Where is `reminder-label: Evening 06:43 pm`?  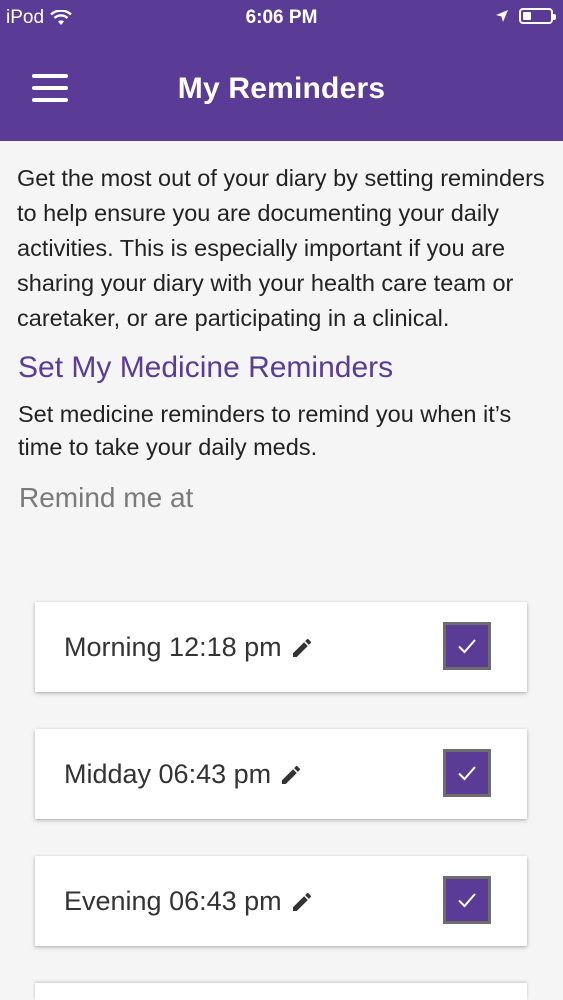
reminder-label: Evening 06:43 pm is located at coordinates (173, 901).